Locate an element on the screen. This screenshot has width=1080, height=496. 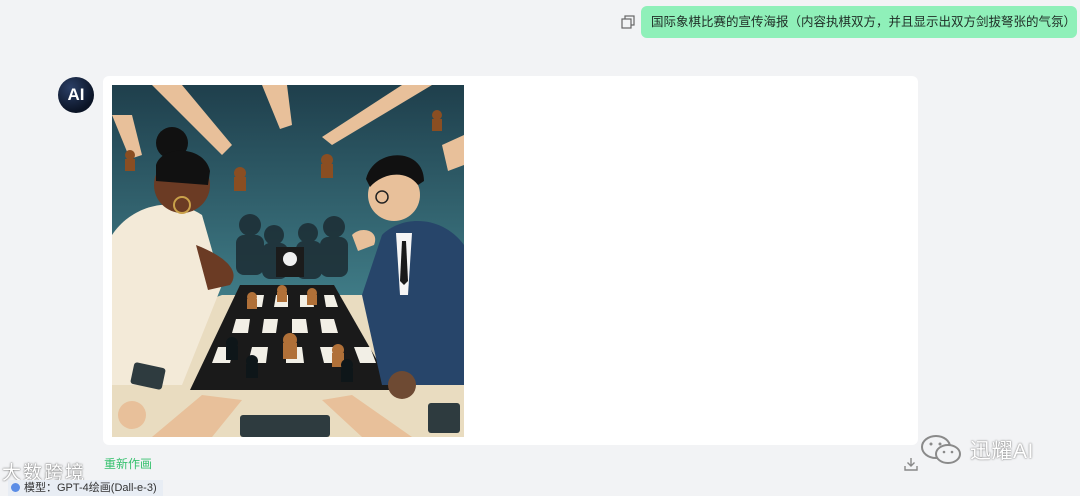
model-tag: 模型：GPT-4绘画(Dall-e-3) is located at coordinates (85, 488).